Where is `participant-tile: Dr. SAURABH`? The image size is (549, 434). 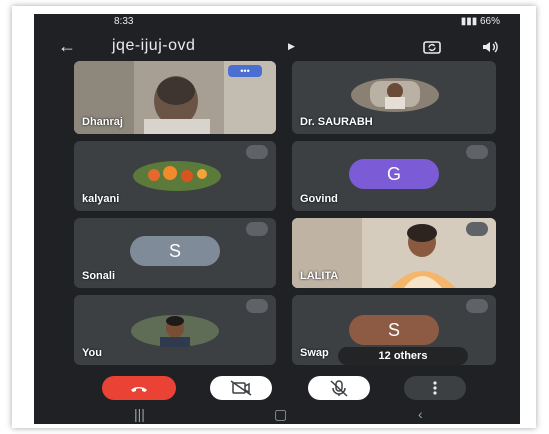 participant-tile: Dr. SAURABH is located at coordinates (394, 97).